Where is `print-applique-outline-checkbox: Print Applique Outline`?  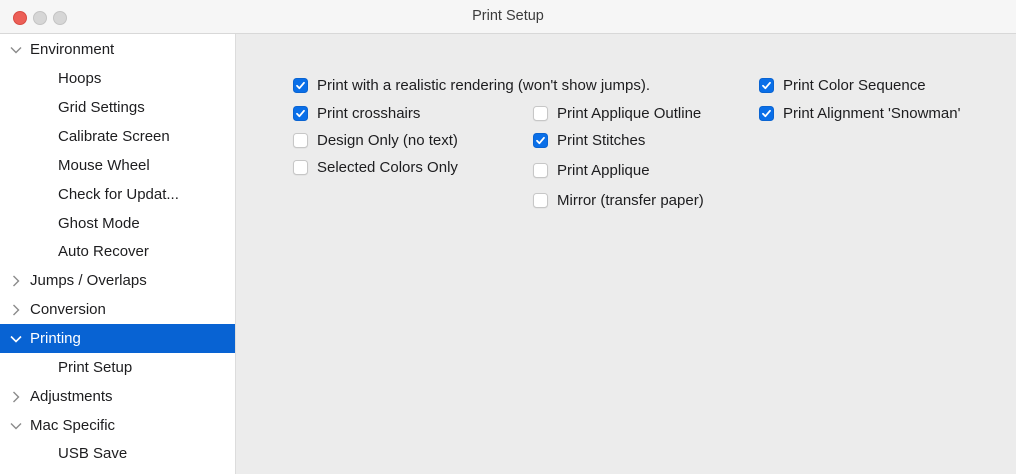 print-applique-outline-checkbox: Print Applique Outline is located at coordinates (617, 113).